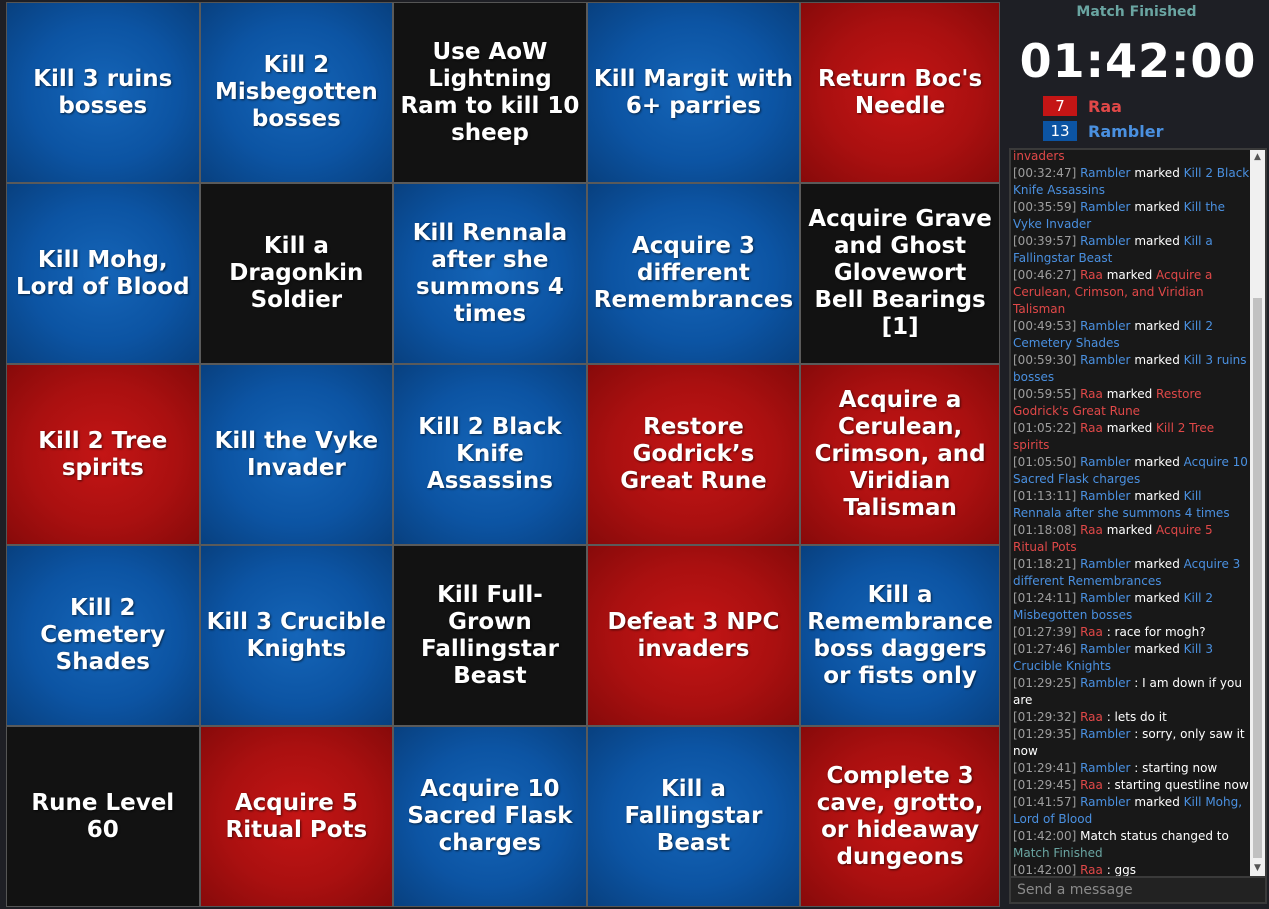  What do you see at coordinates (103, 816) in the screenshot?
I see `bingo-cell: Rune Level 60` at bounding box center [103, 816].